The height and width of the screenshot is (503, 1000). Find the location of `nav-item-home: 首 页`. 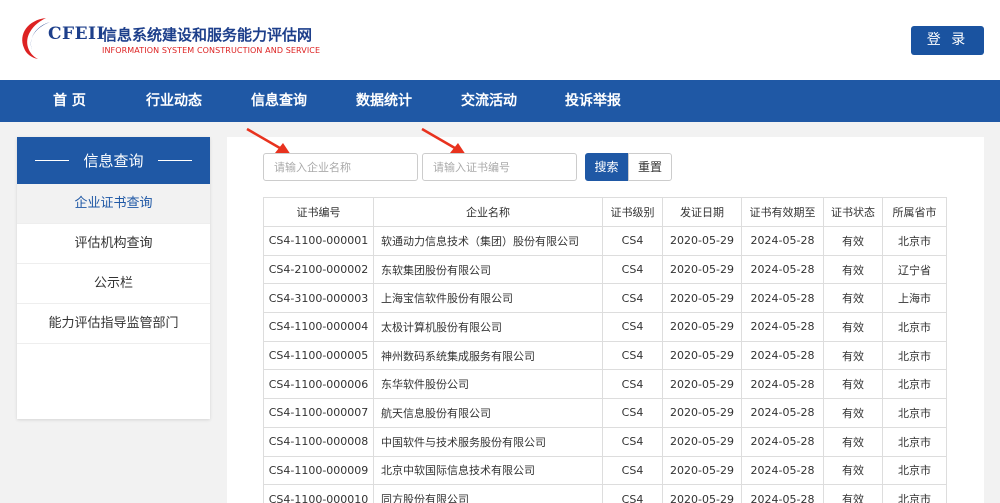

nav-item-home: 首 页 is located at coordinates (69, 101).